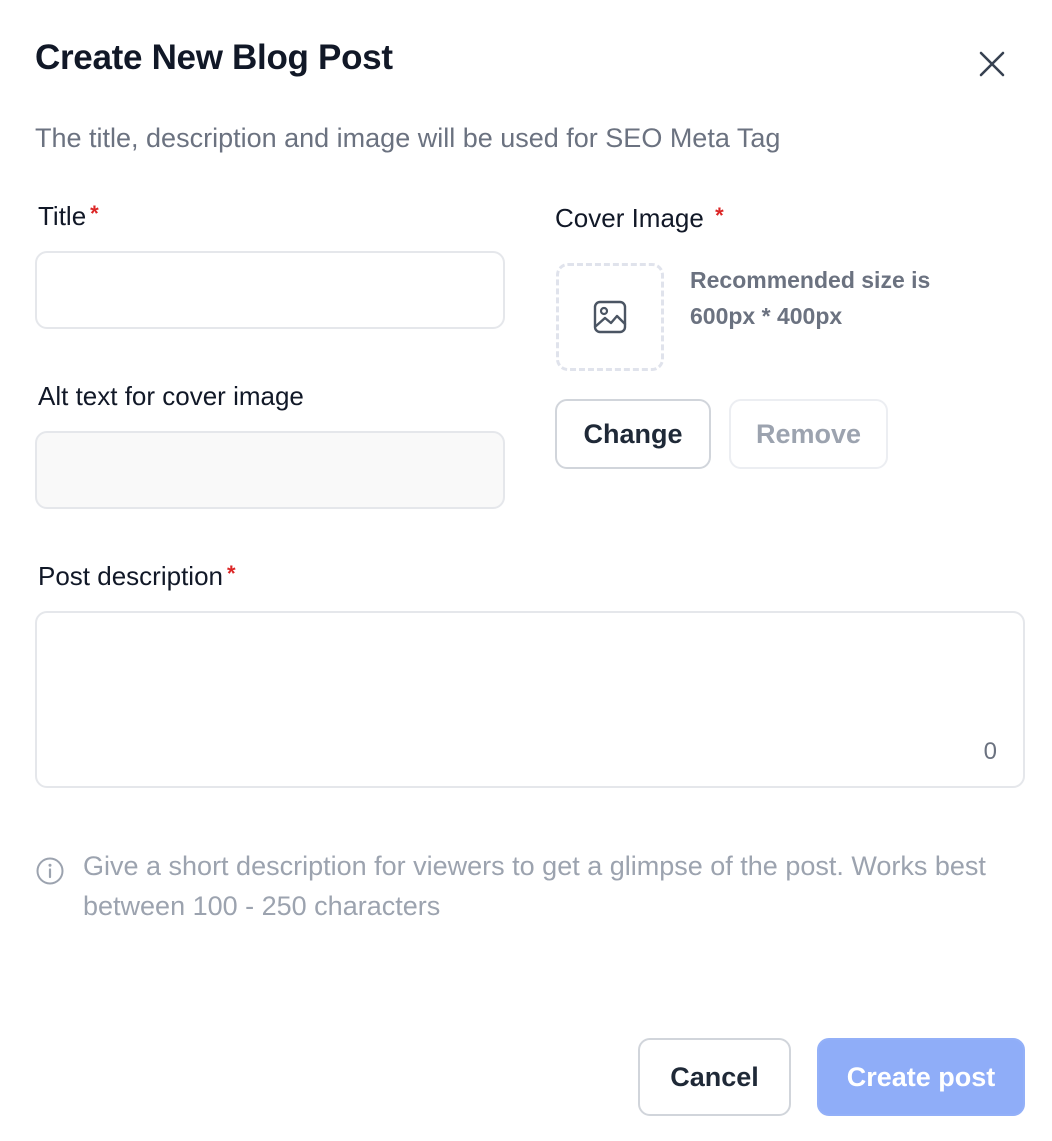 The image size is (1052, 1141). What do you see at coordinates (270, 470) in the screenshot?
I see `alt-text-input` at bounding box center [270, 470].